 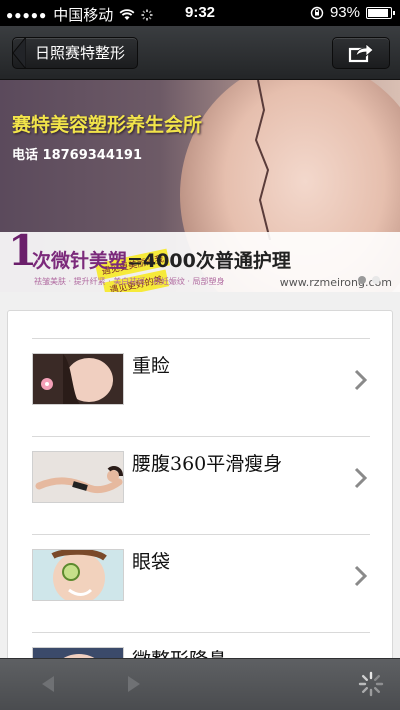 I want to click on list-item: 重睑, so click(x=201, y=387).